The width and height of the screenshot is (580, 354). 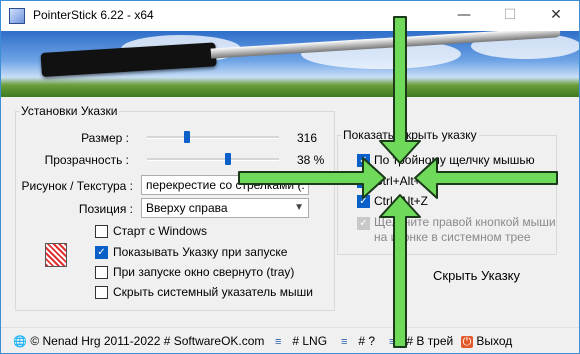 What do you see at coordinates (160, 231) in the screenshot?
I see `start-with-windows-label: Старт с Windows` at bounding box center [160, 231].